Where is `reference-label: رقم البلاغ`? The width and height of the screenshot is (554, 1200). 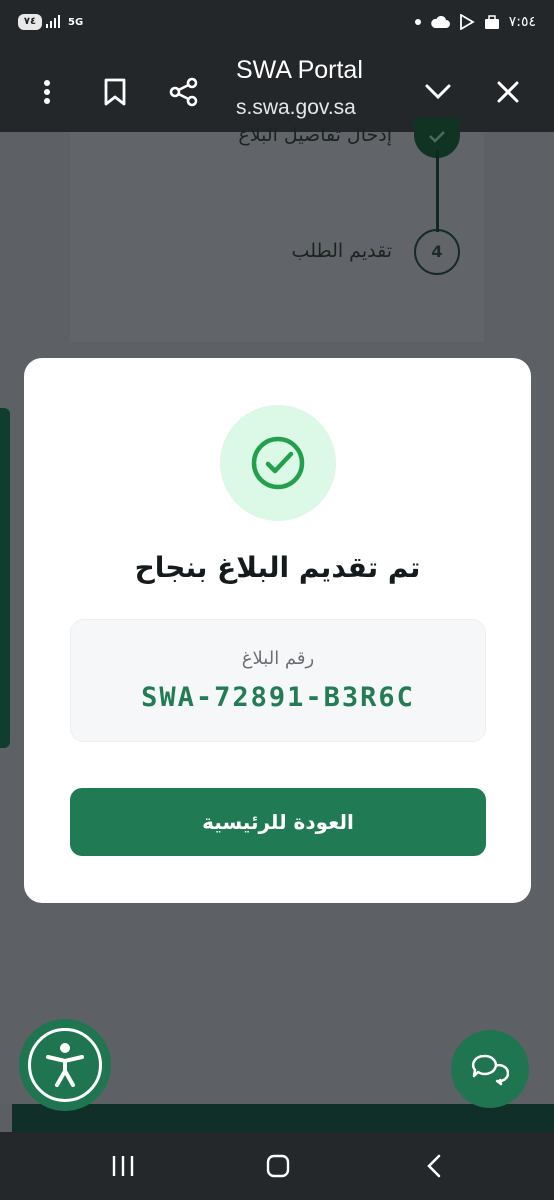
reference-label: رقم البلاغ is located at coordinates (278, 658).